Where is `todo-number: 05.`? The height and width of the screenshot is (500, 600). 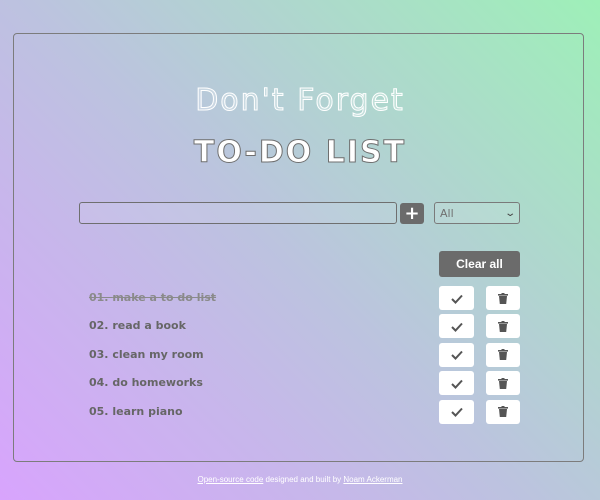
todo-number: 05. is located at coordinates (99, 411).